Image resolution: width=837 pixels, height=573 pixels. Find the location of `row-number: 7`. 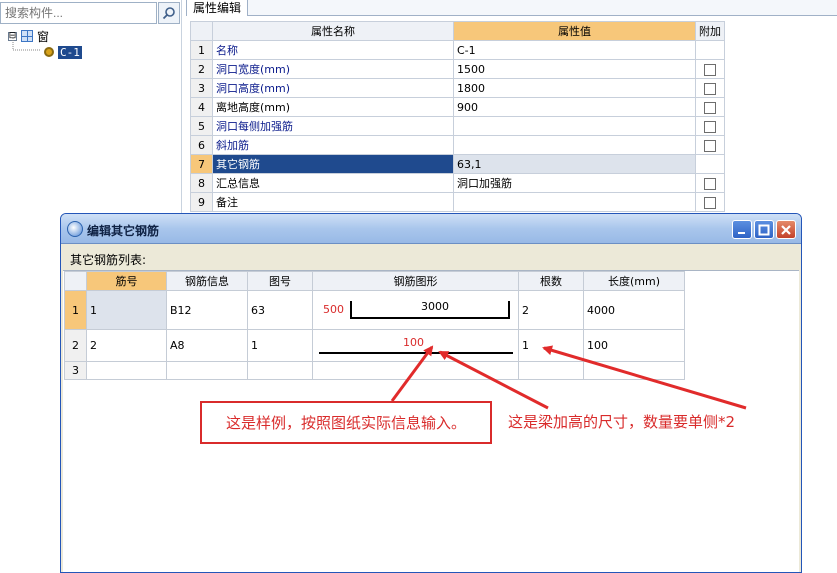

row-number: 7 is located at coordinates (201, 164).